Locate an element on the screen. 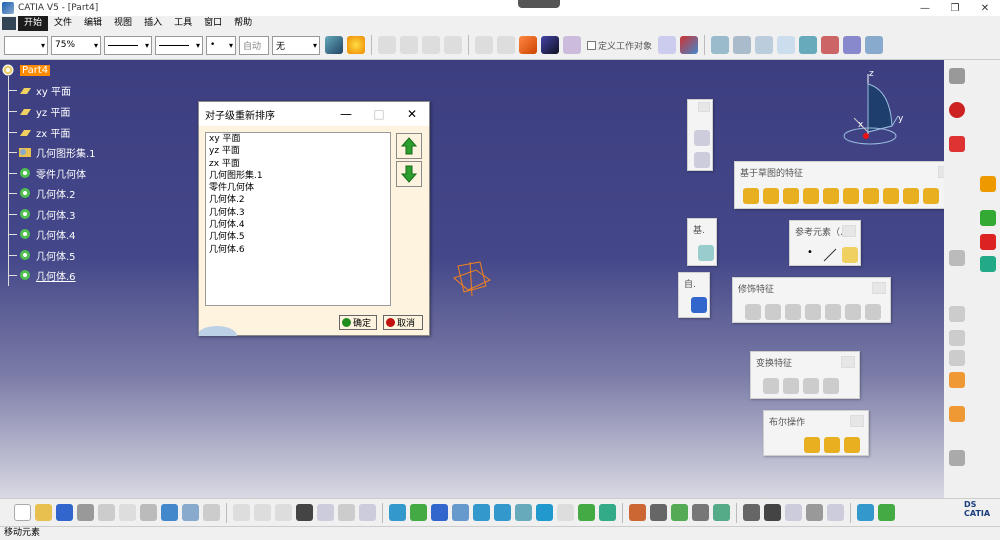 The image size is (1000, 540). layer-select: 无 ▾ is located at coordinates (296, 45).